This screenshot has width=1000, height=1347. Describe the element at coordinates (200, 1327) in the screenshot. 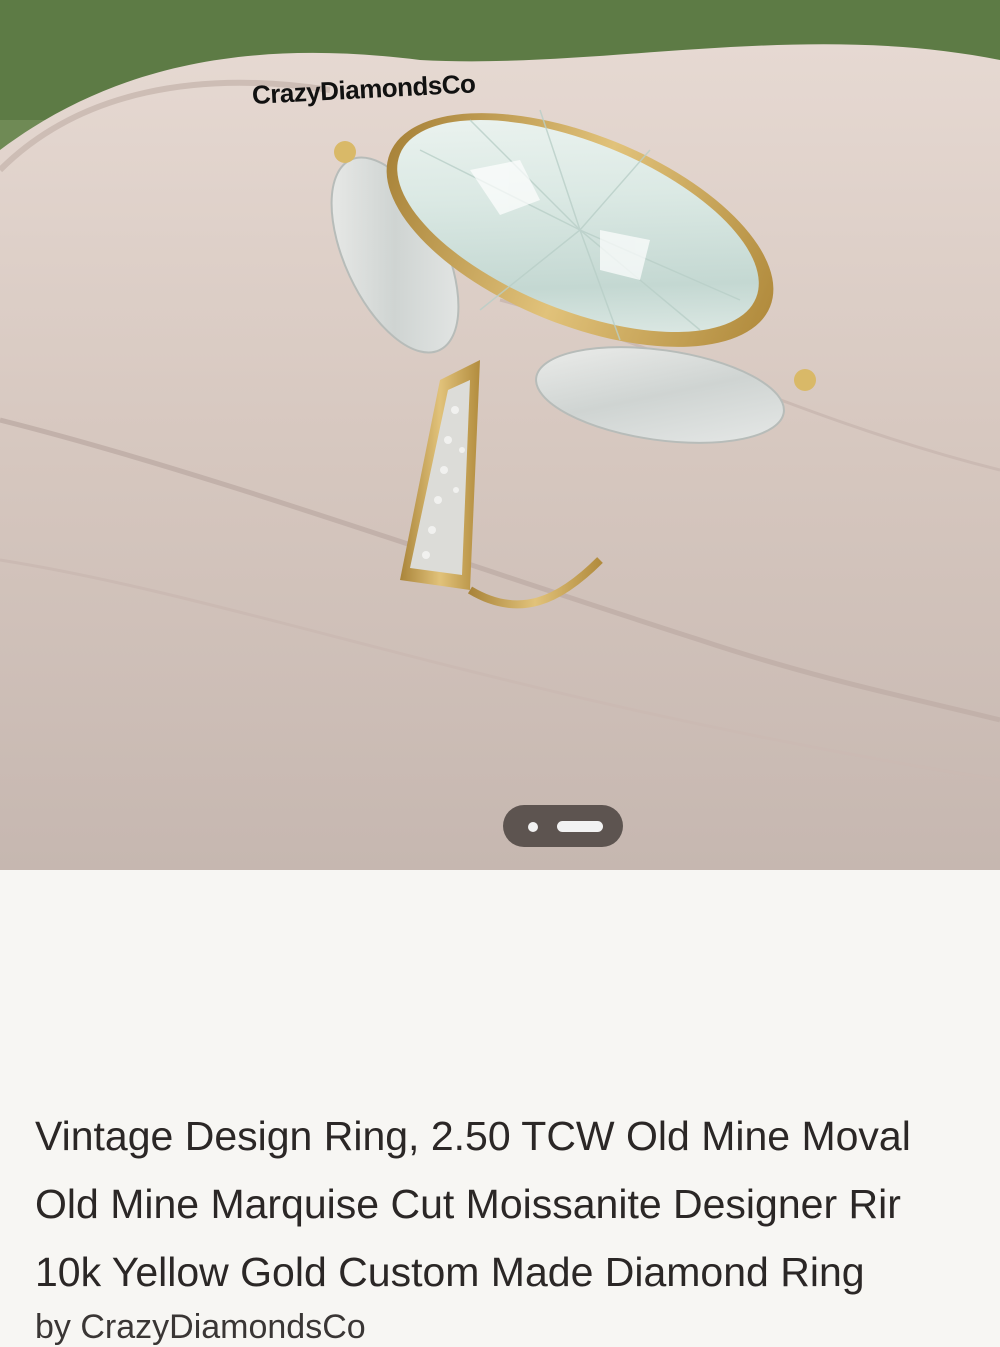

I see `seller-byline: by CrazyDiamondsCo` at that location.